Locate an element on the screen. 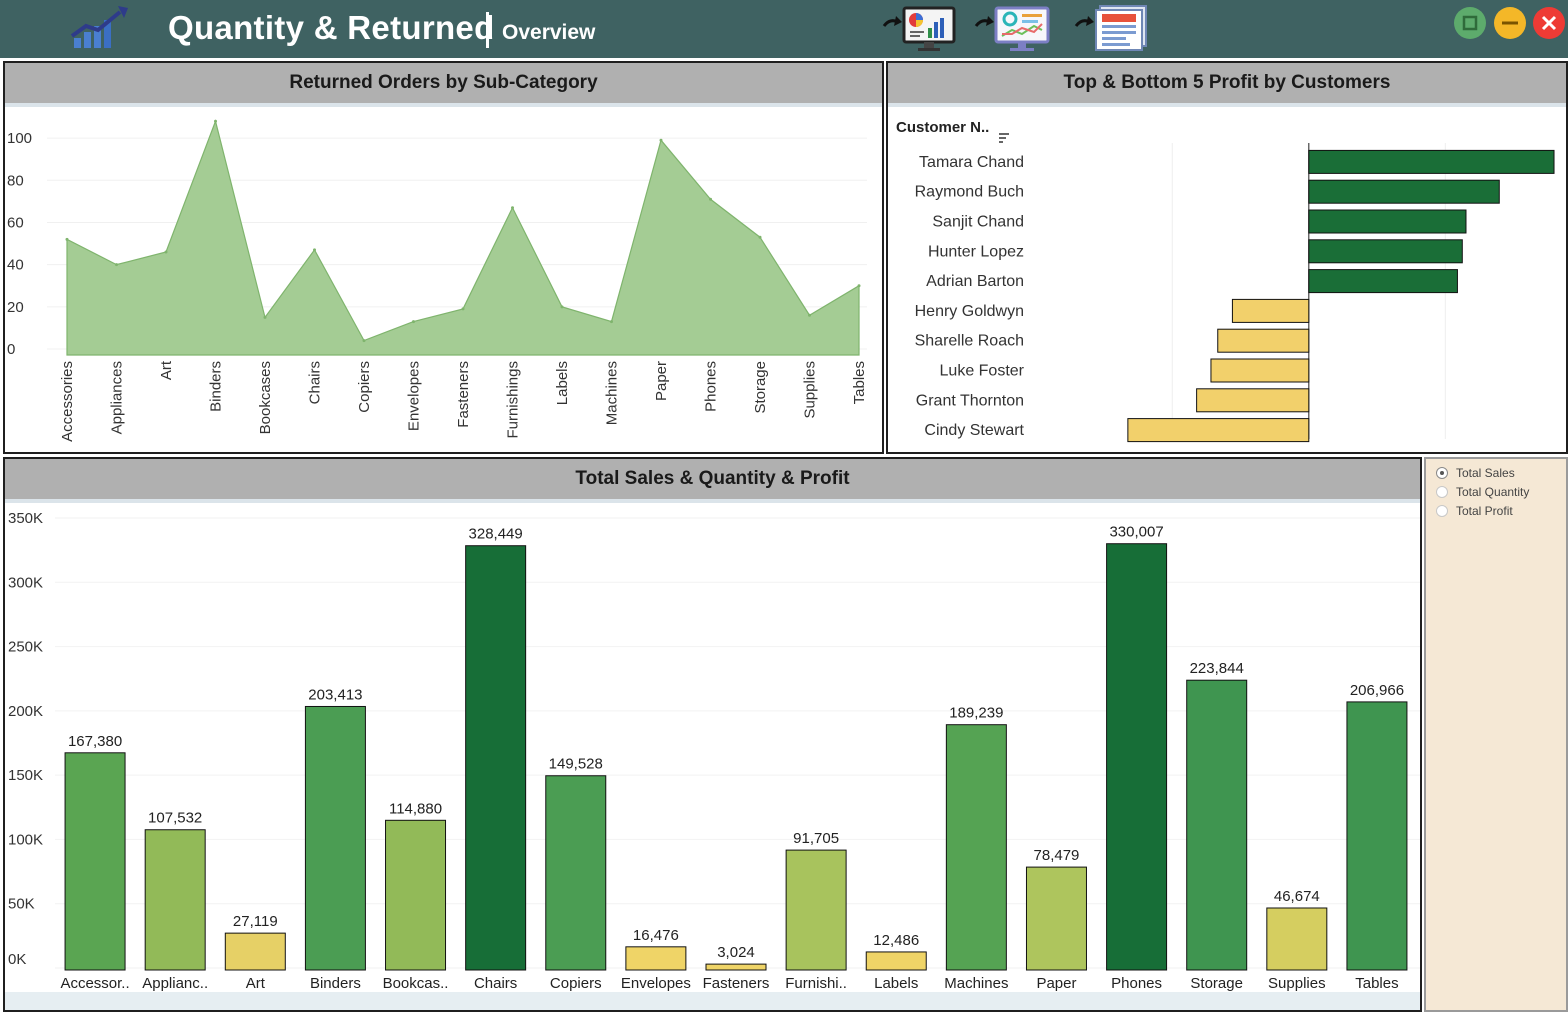 The width and height of the screenshot is (1568, 1012). radio-selected-indicator is located at coordinates (1442, 473).